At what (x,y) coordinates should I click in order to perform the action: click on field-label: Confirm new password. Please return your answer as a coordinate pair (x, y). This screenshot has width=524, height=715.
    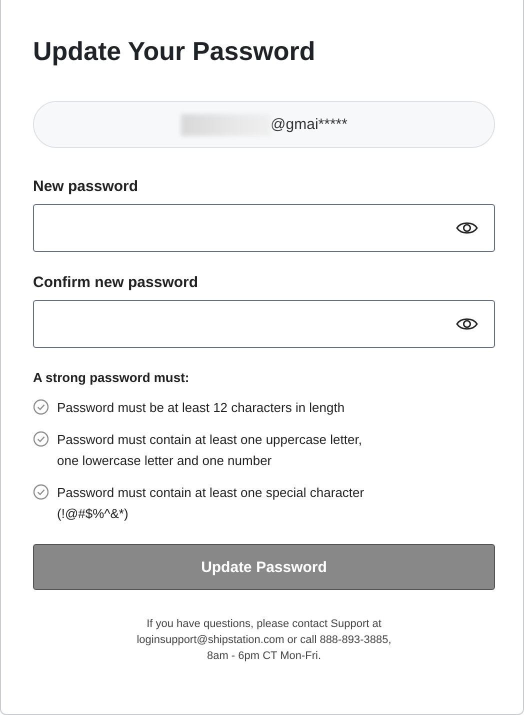
    Looking at the image, I should click on (116, 282).